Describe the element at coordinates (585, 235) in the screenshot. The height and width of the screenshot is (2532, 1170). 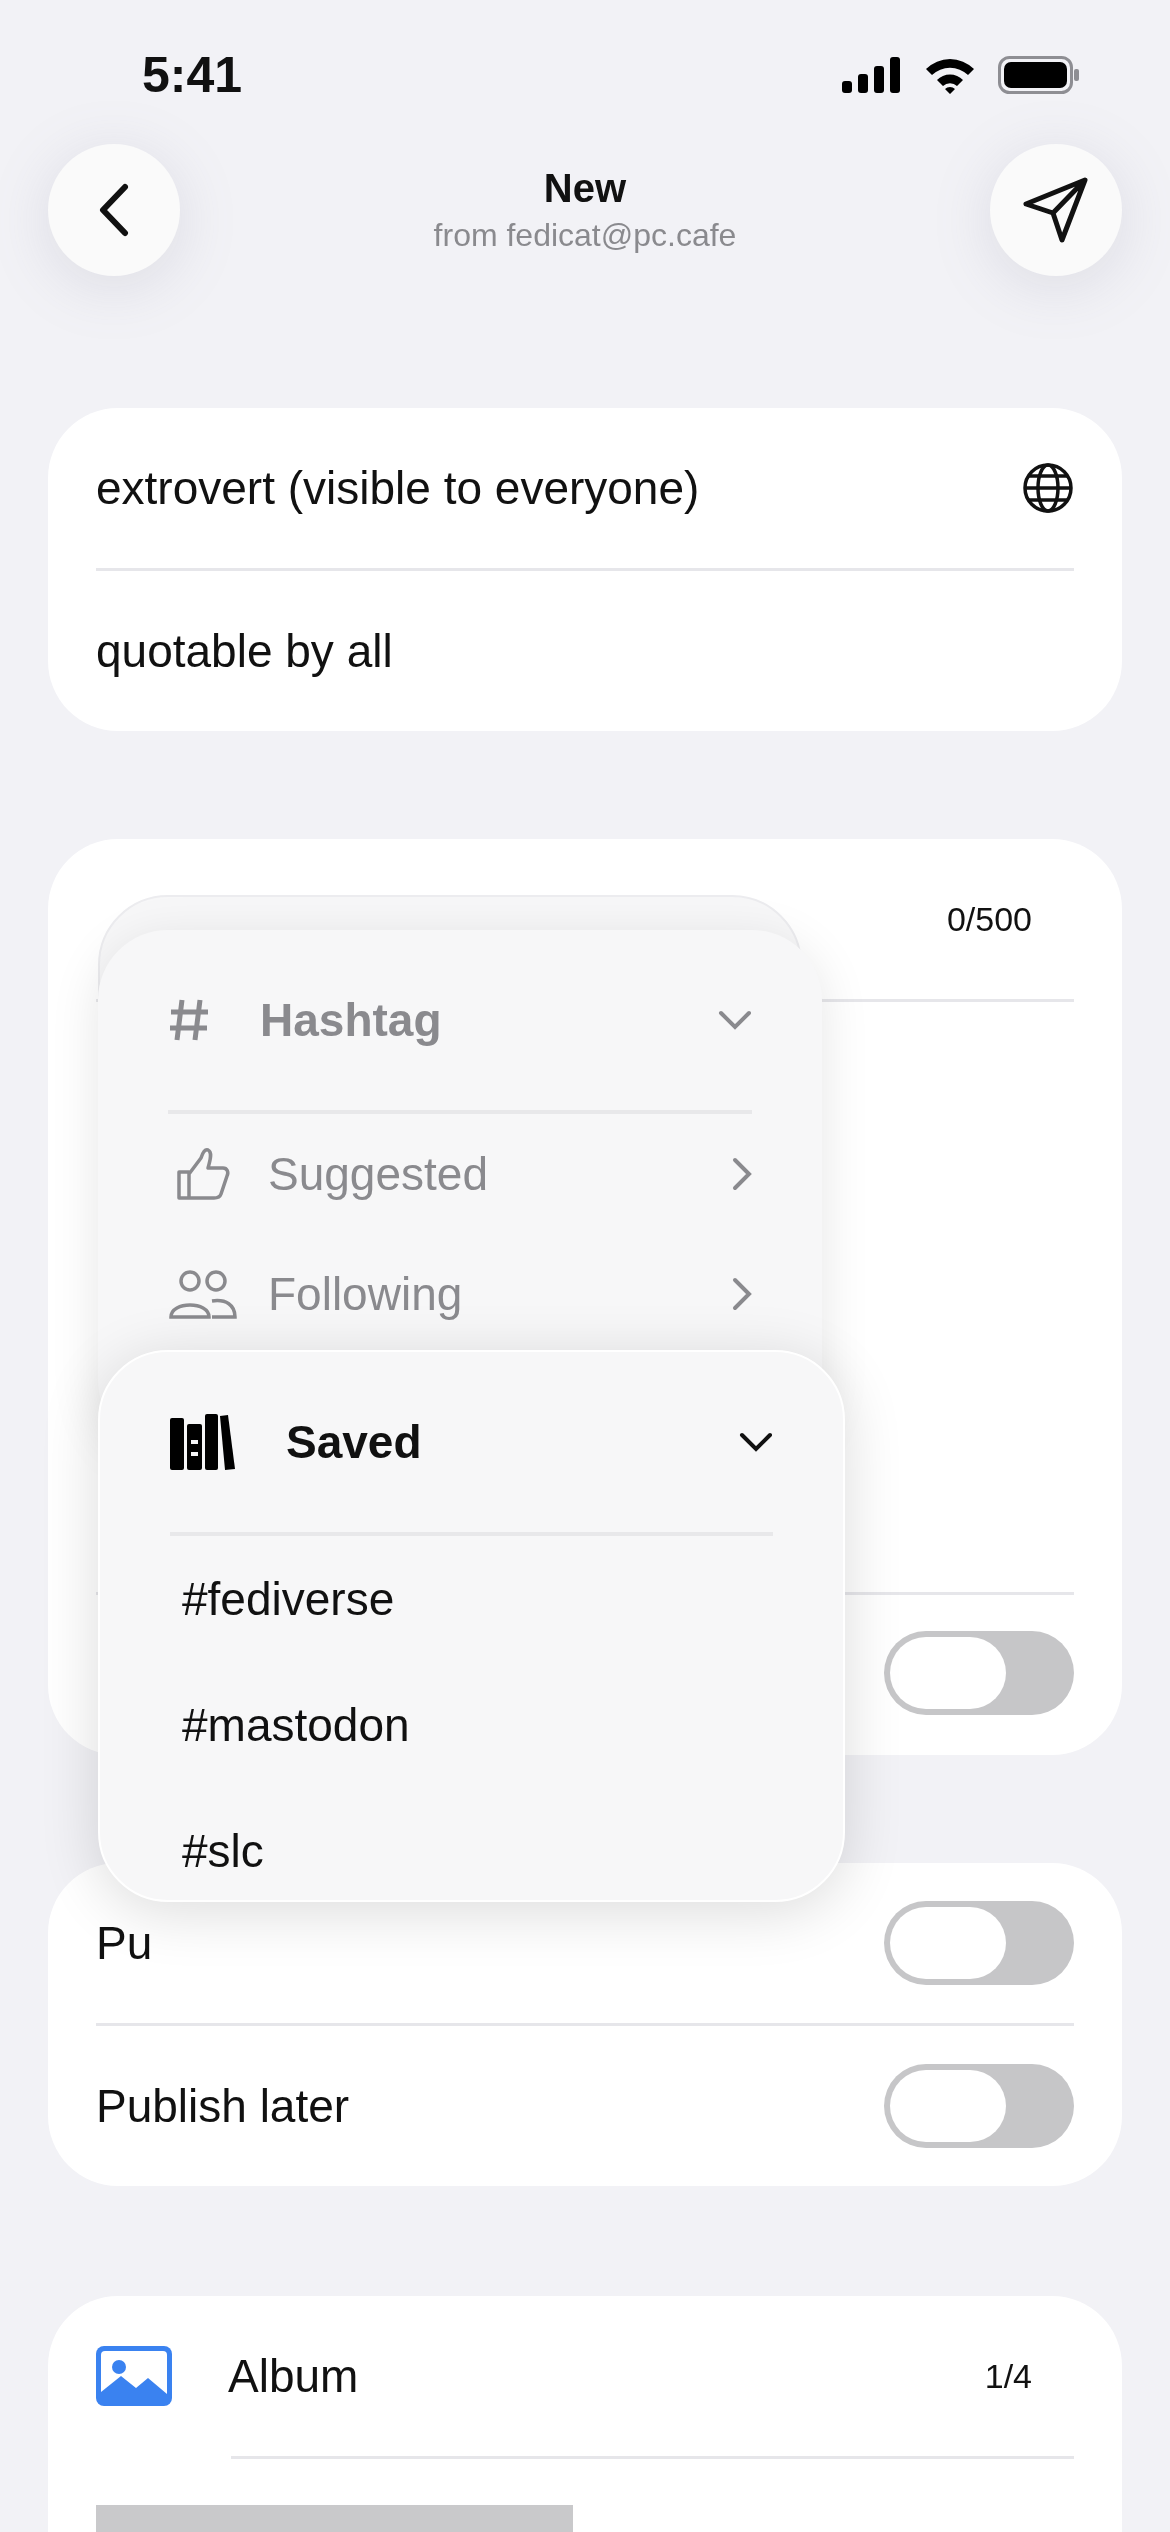
I see `sender-account: from fedicat@pc.cafe` at that location.